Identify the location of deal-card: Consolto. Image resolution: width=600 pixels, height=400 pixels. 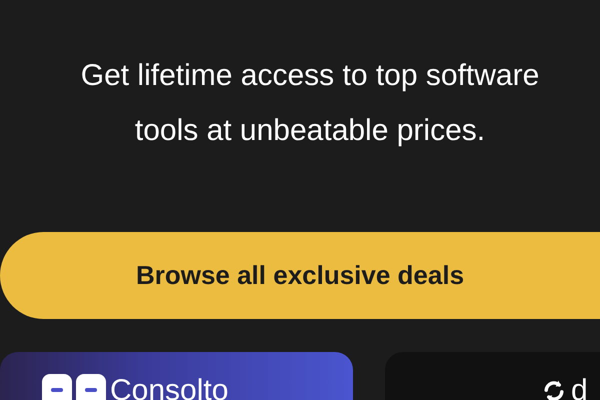
(176, 376).